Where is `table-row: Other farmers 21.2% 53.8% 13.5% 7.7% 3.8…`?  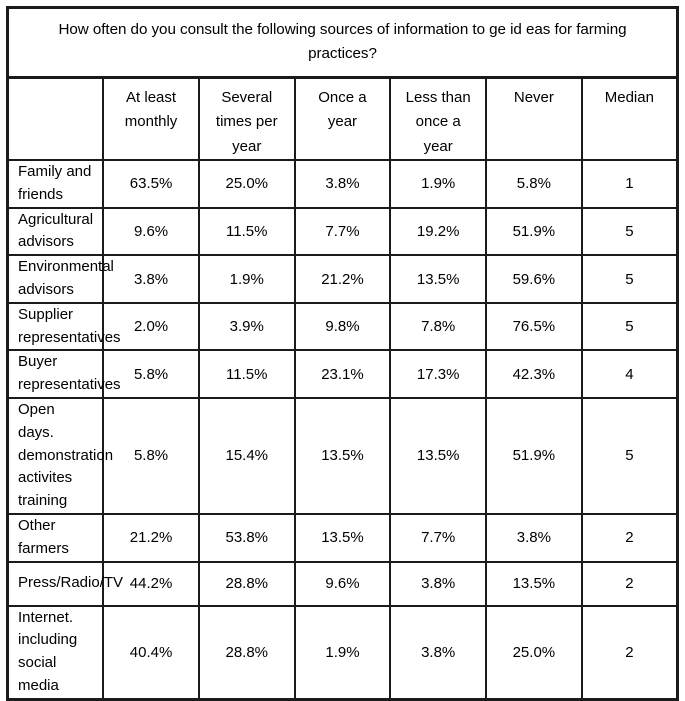
table-row: Other farmers 21.2% 53.8% 13.5% 7.7% 3.8… is located at coordinates (342, 537).